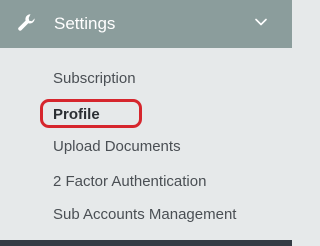  I want to click on settings-label: Settings, so click(85, 23).